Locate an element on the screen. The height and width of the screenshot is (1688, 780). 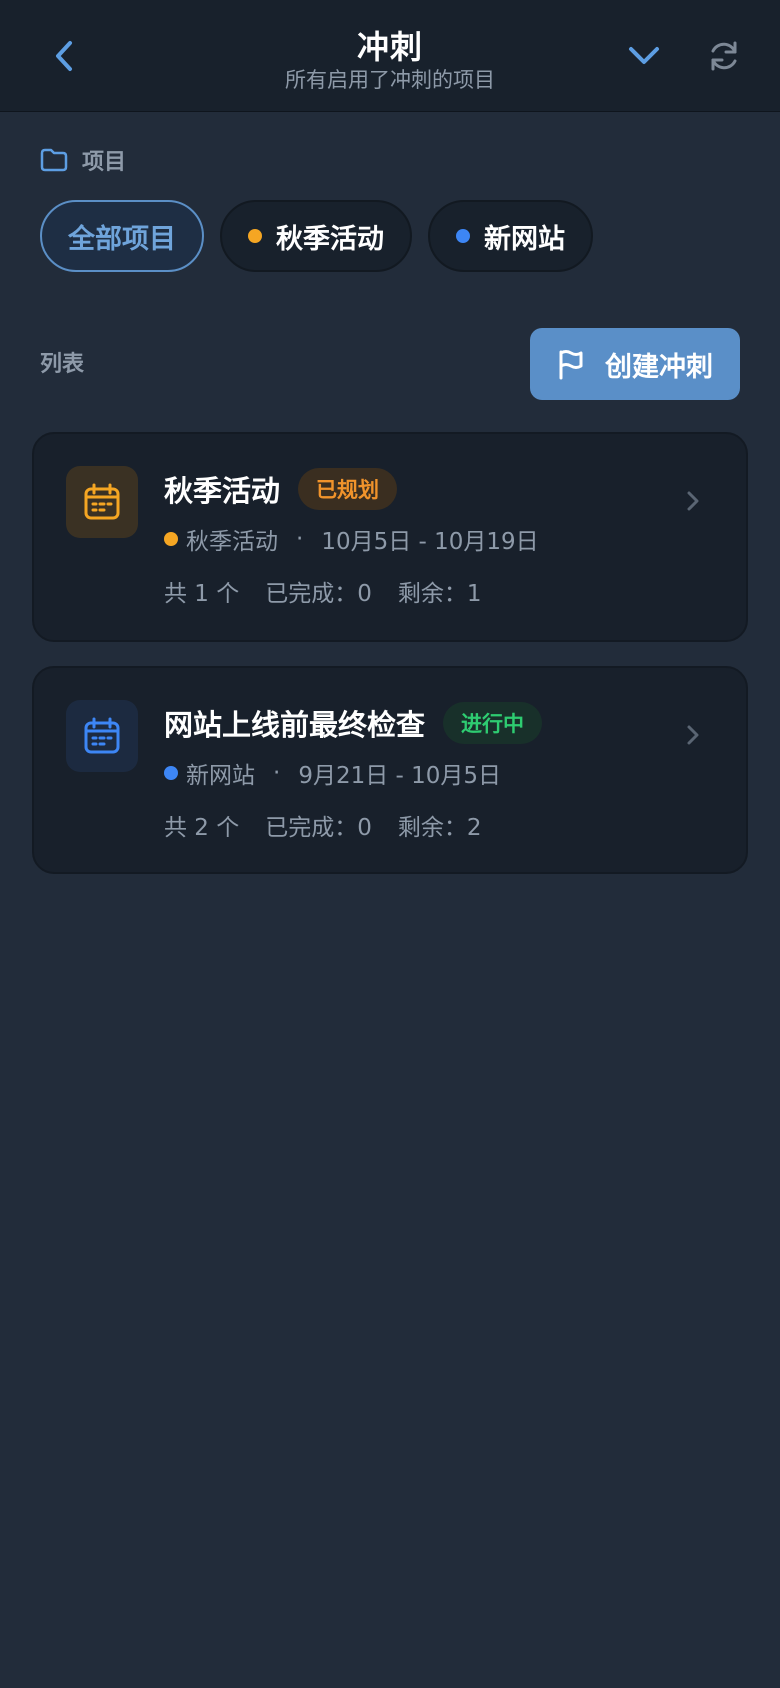
folder-icon is located at coordinates (54, 160).